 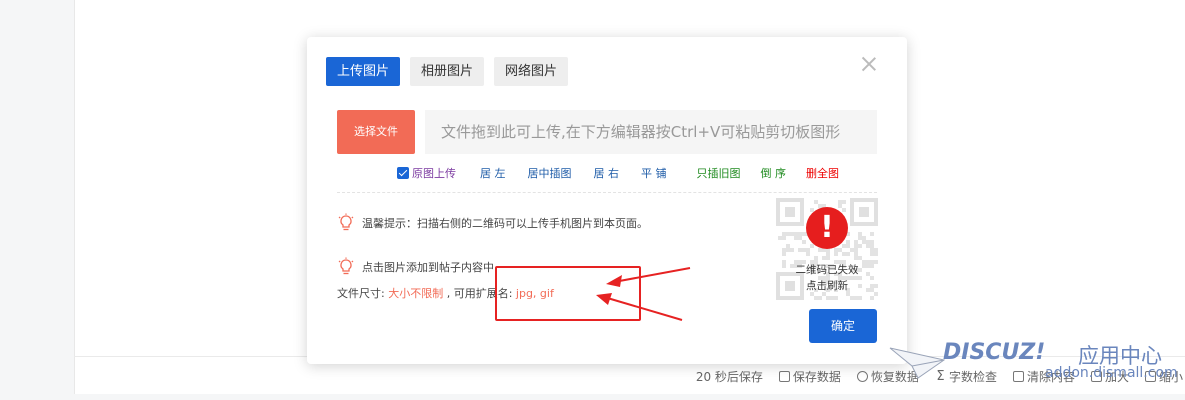 I want to click on save-data-button: 保存数据, so click(x=809, y=376).